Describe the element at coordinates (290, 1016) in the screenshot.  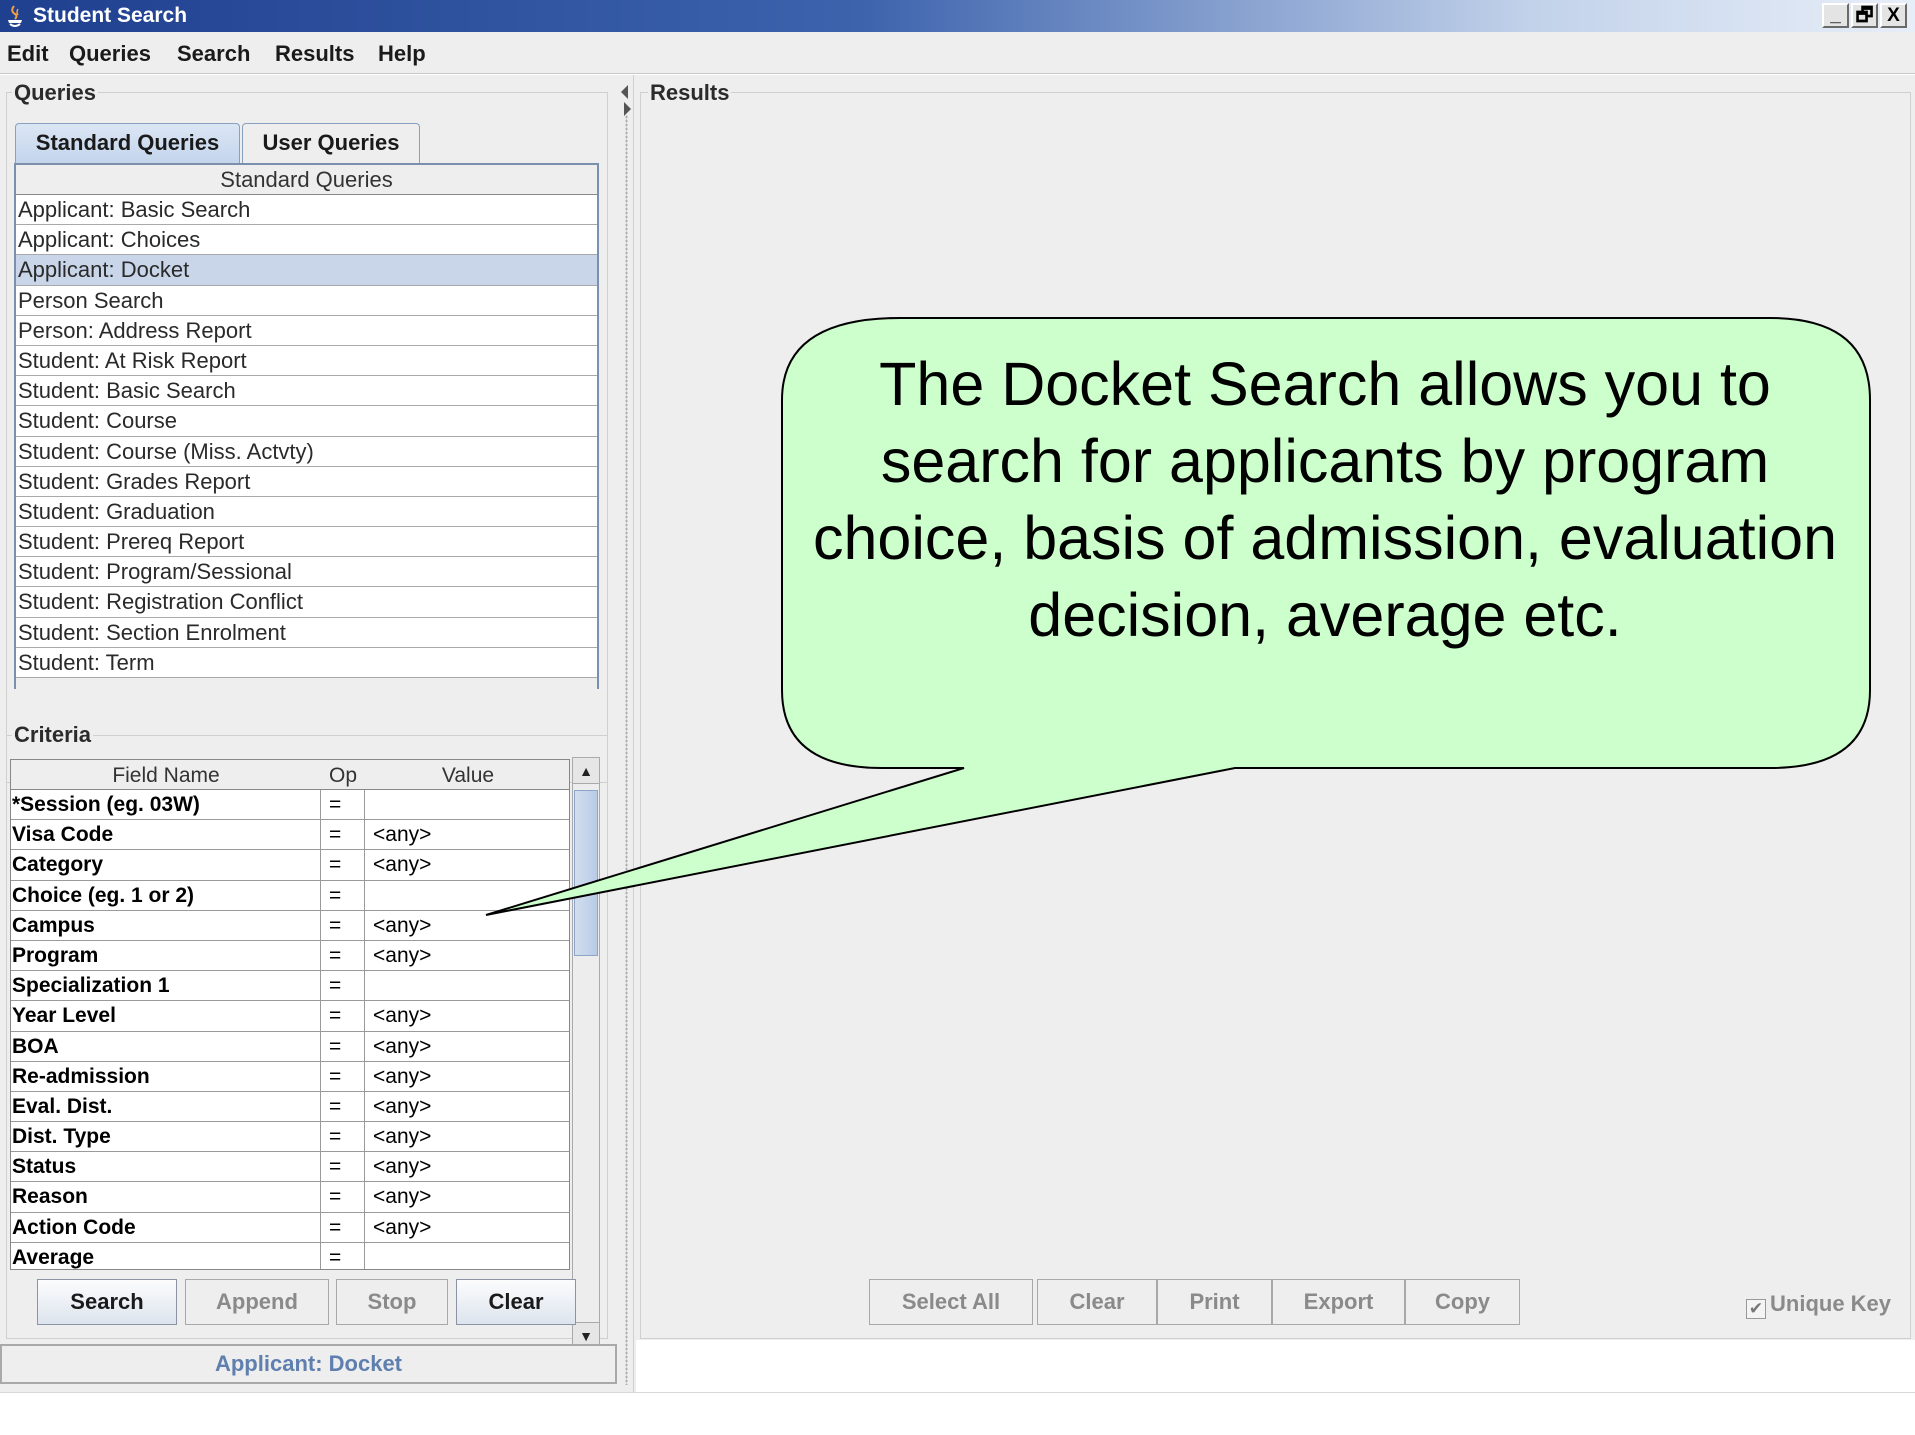
I see `criteria-row-year-level: Year Level = <any>` at that location.